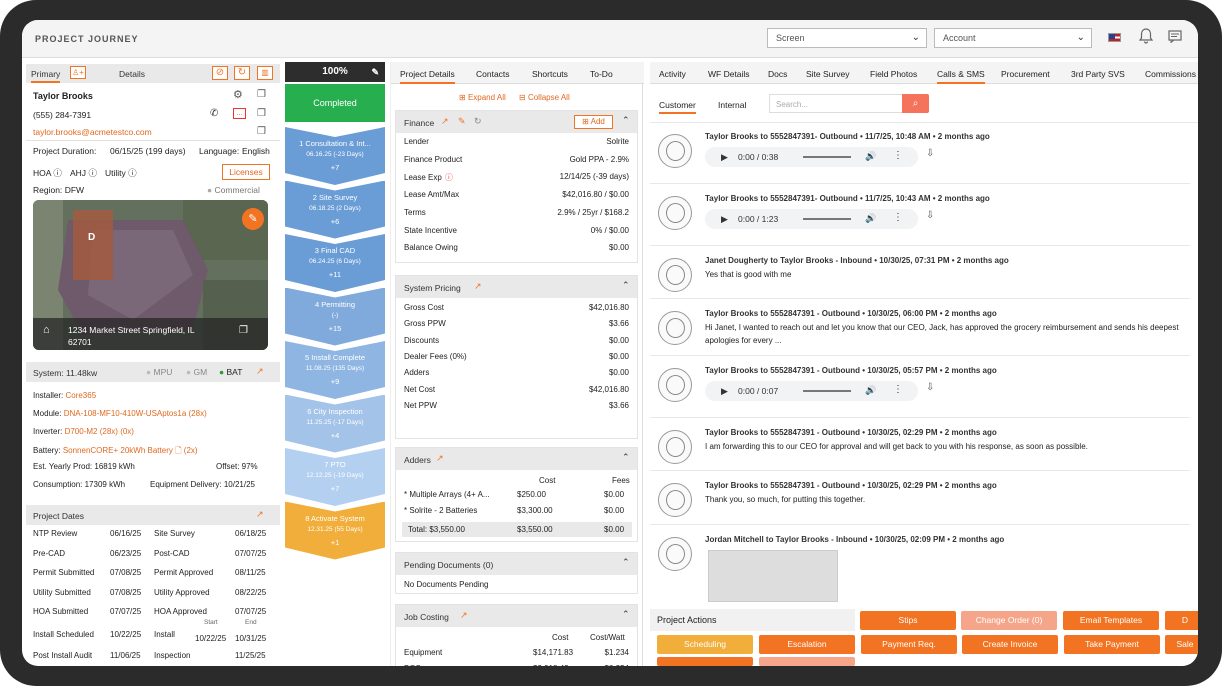 This screenshot has height=686, width=1222. I want to click on right-tab: WF Details, so click(729, 74).